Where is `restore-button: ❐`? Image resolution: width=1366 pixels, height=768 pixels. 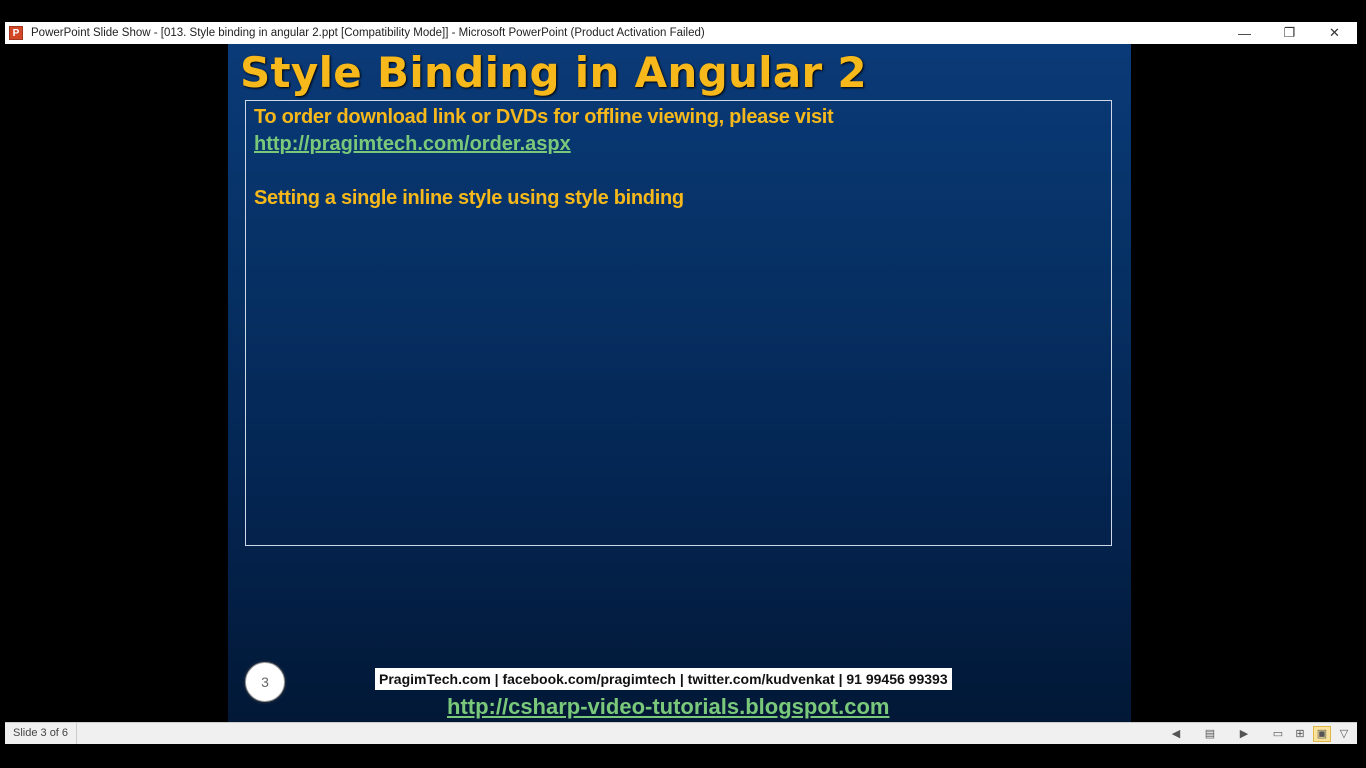 restore-button: ❐ is located at coordinates (1289, 33).